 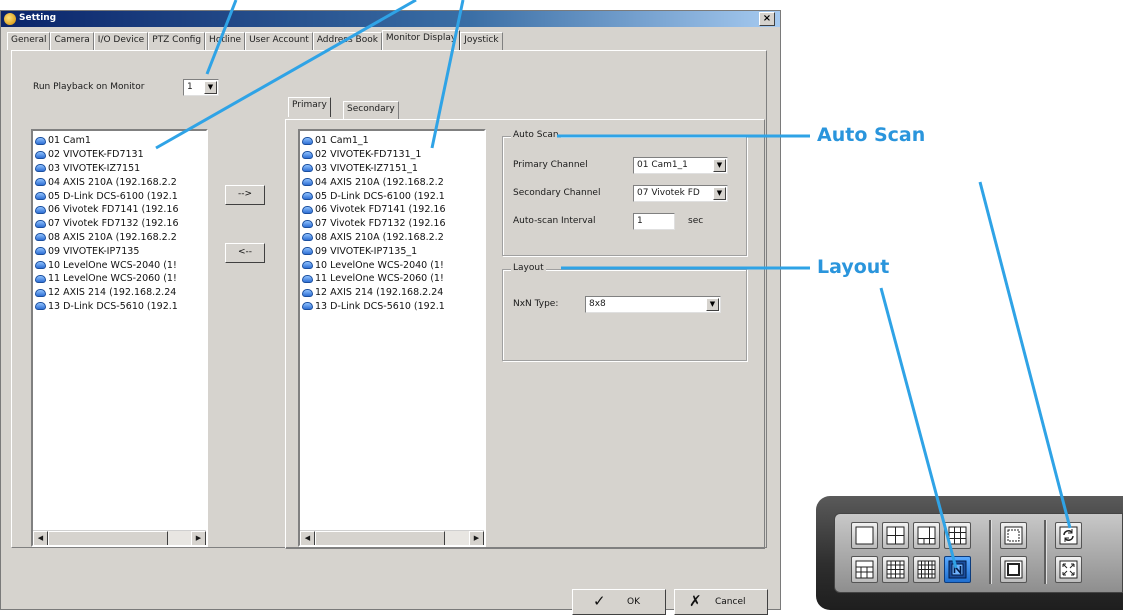 What do you see at coordinates (871, 135) in the screenshot?
I see `auto-scan-callout: Auto Scan` at bounding box center [871, 135].